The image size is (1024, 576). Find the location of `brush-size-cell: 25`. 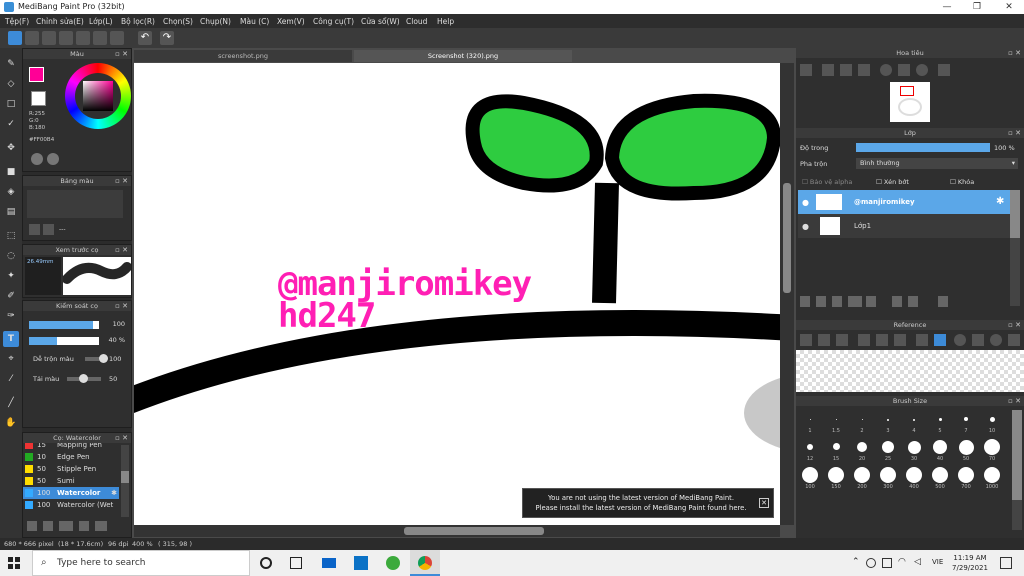

brush-size-cell: 25 is located at coordinates (888, 450).